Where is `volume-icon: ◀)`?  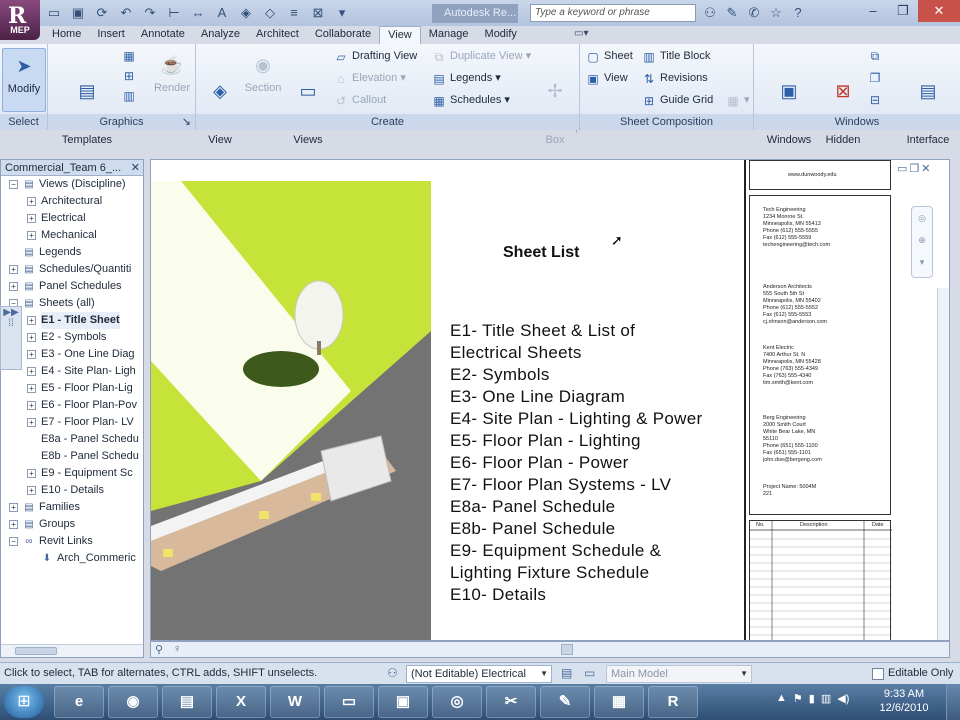 volume-icon: ◀) is located at coordinates (843, 698).